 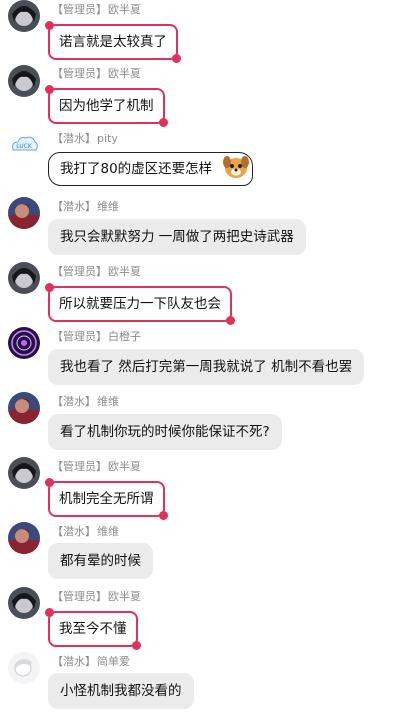 I want to click on message-meta: 【潜水】pity, so click(x=85, y=139).